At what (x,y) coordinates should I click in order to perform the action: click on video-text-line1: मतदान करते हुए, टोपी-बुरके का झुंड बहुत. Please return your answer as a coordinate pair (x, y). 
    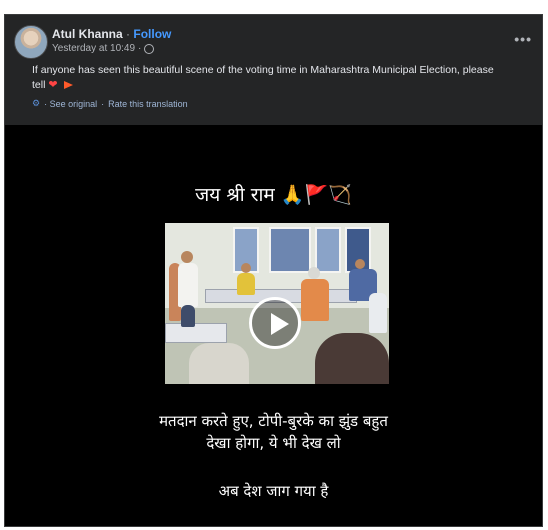
    Looking at the image, I should click on (273, 421).